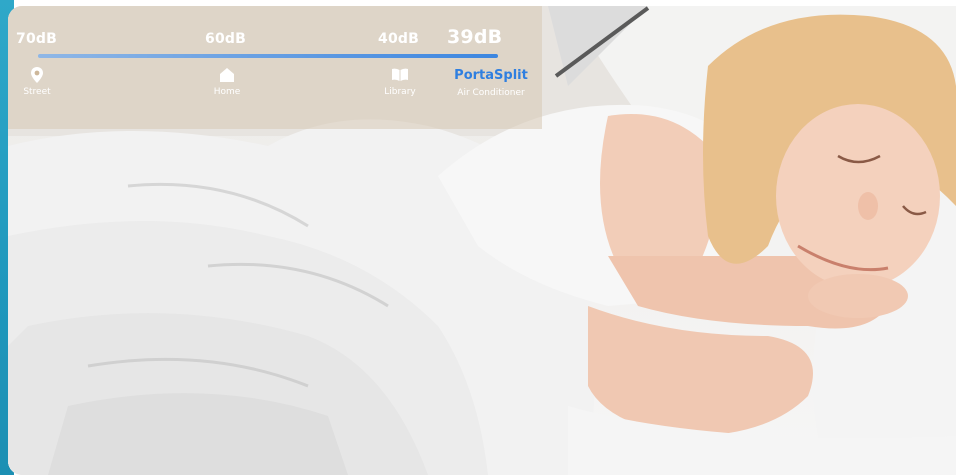 The width and height of the screenshot is (956, 475). Describe the element at coordinates (491, 75) in the screenshot. I see `product-name: PortaSplit` at that location.